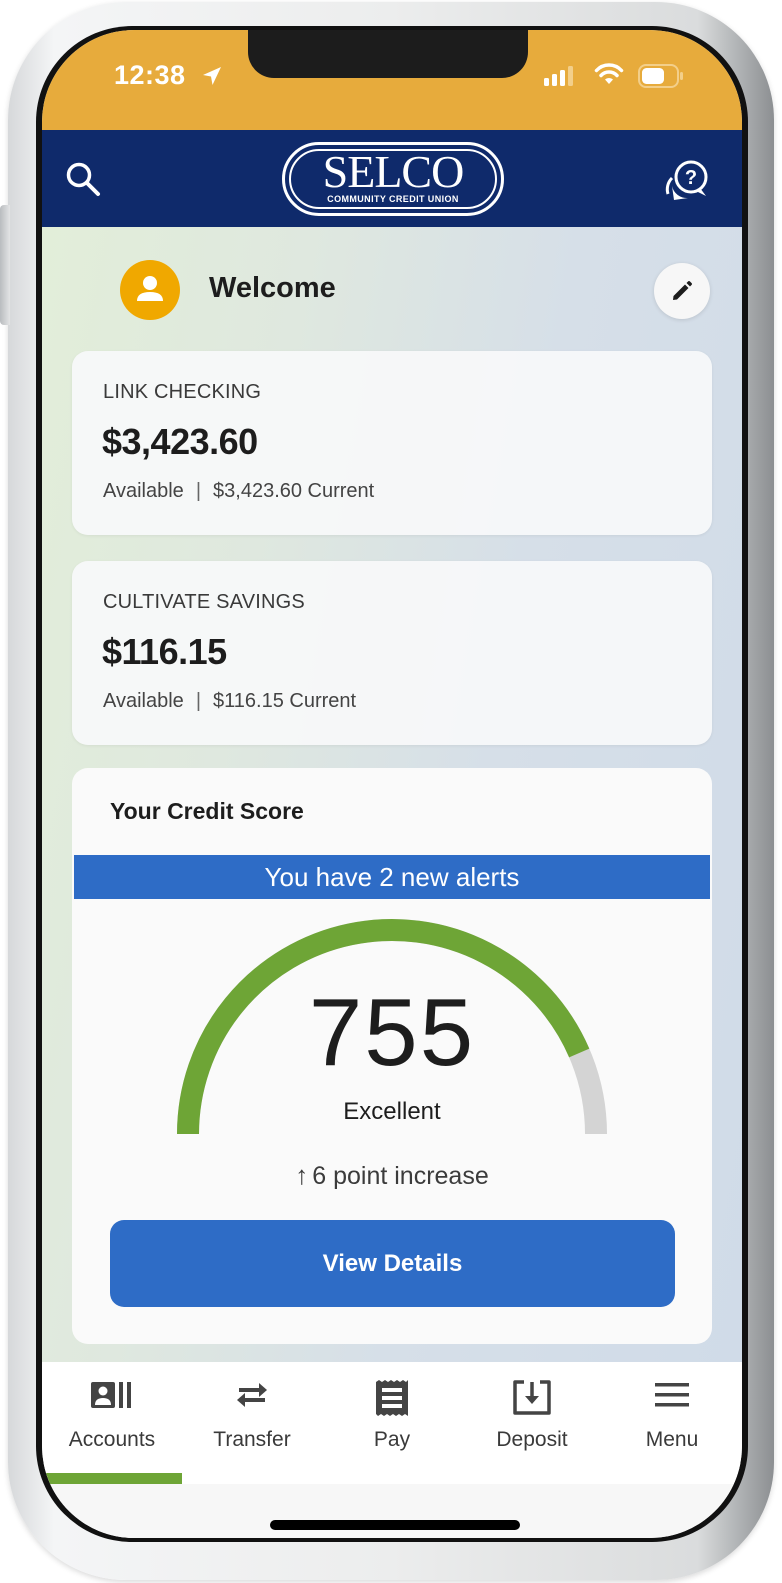 Image resolution: width=782 pixels, height=1583 pixels. Describe the element at coordinates (609, 73) in the screenshot. I see `wifi-icon` at that location.